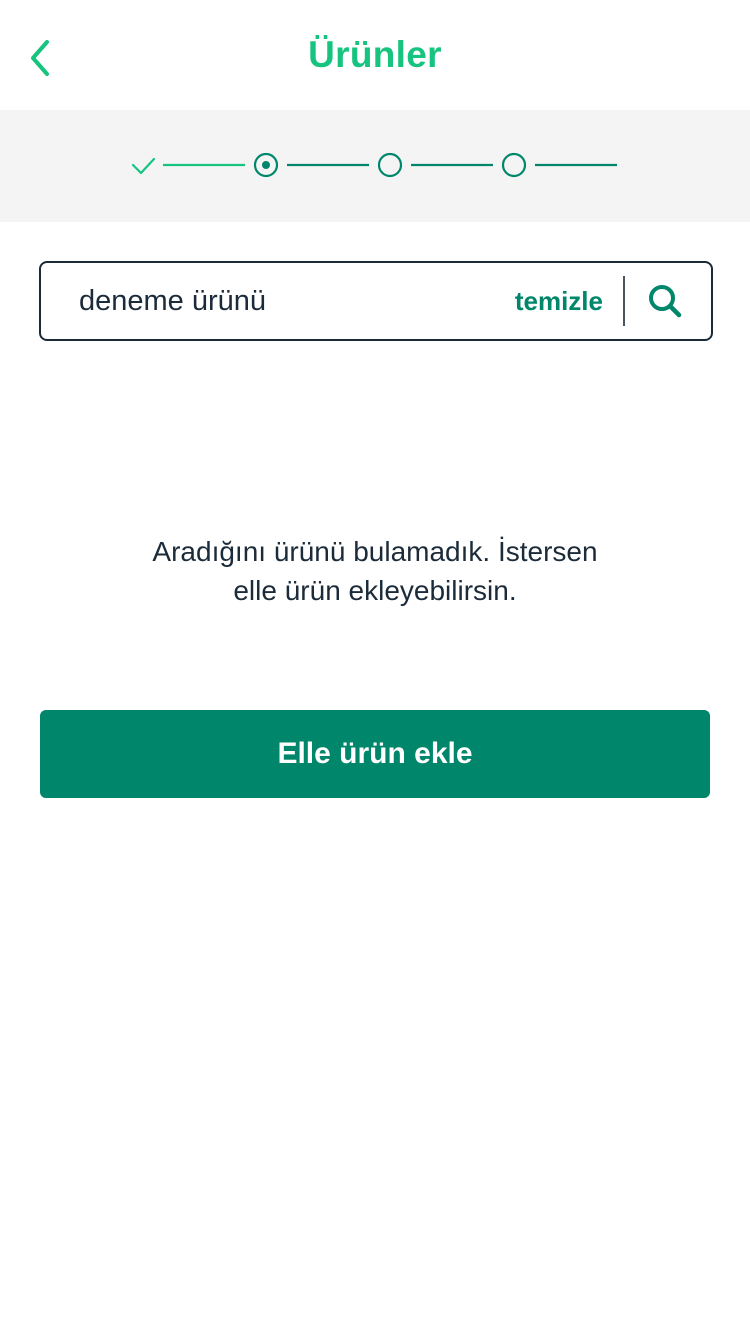 The width and height of the screenshot is (750, 1334). What do you see at coordinates (266, 165) in the screenshot?
I see `current-step-dot` at bounding box center [266, 165].